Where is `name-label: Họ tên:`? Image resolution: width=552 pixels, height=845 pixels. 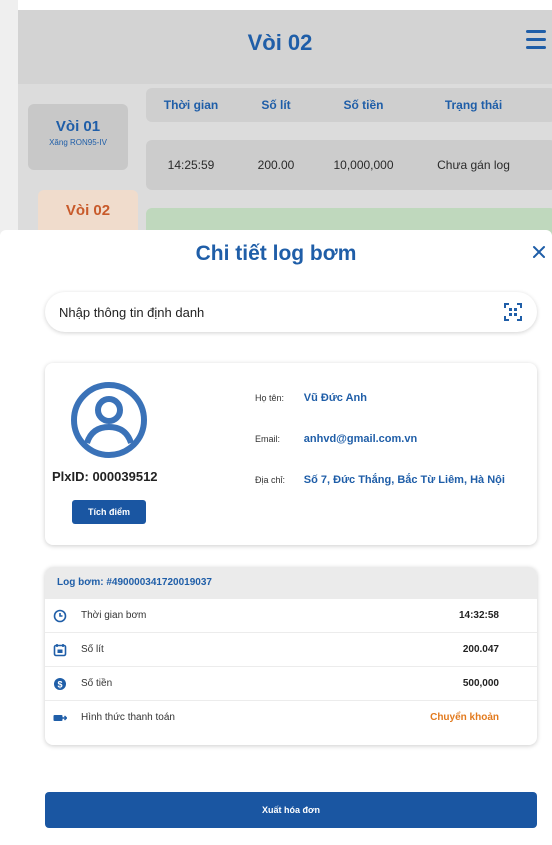
name-label: Họ tên: is located at coordinates (270, 398).